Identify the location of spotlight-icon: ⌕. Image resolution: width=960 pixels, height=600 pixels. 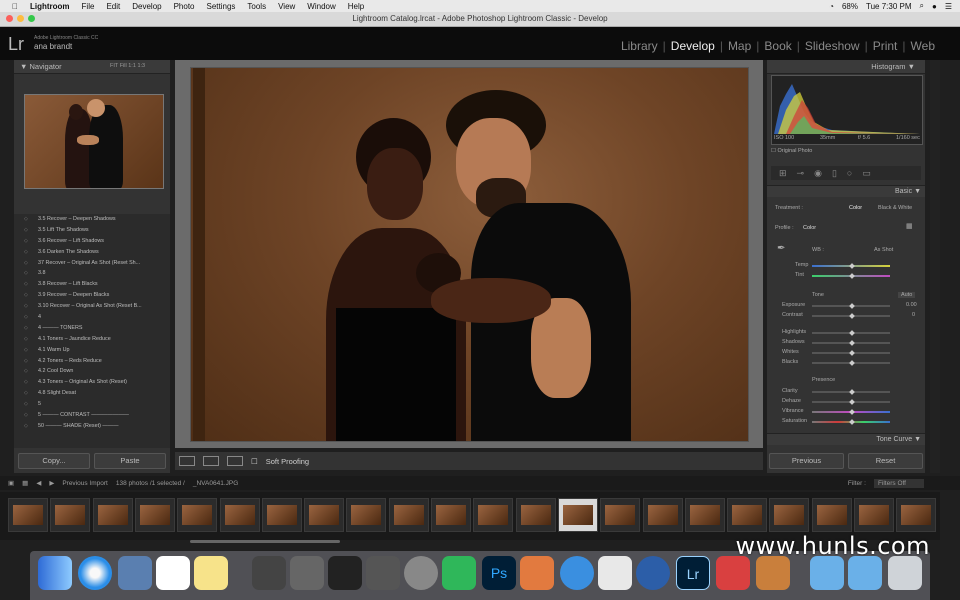
(922, 6).